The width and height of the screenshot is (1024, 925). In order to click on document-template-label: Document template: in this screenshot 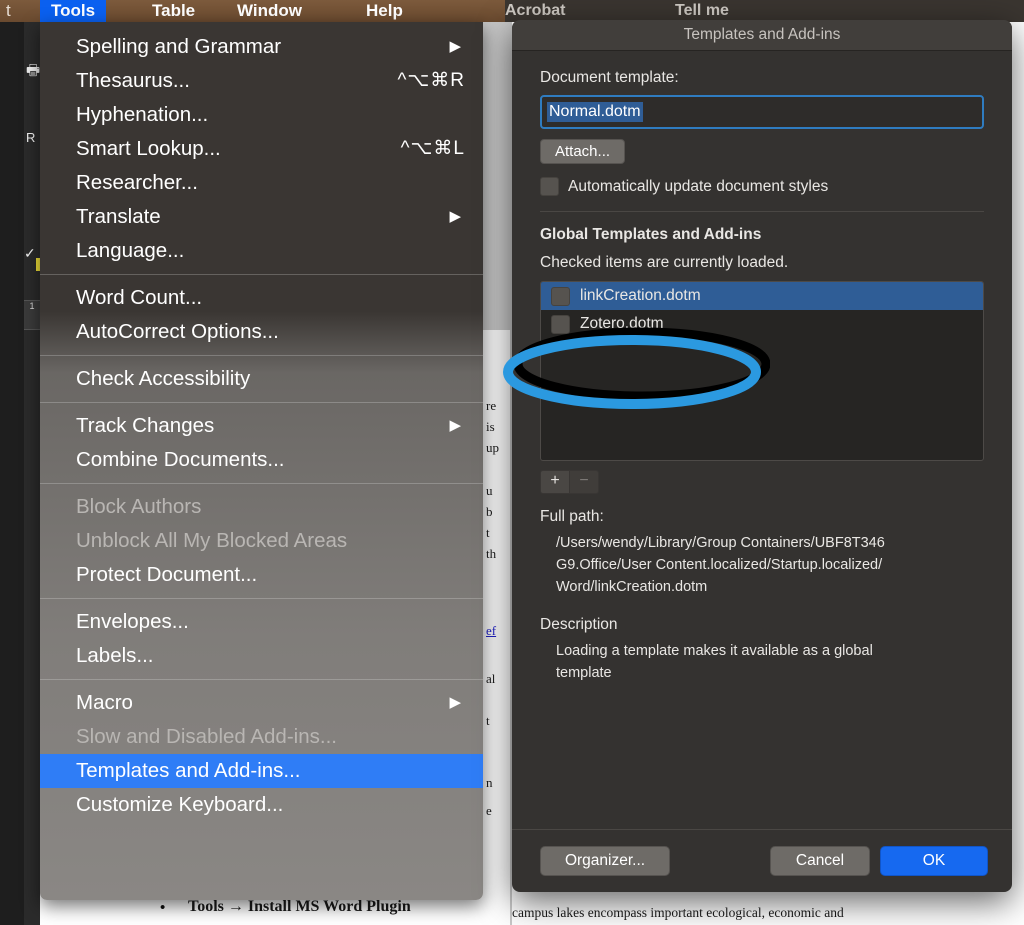, I will do `click(609, 77)`.